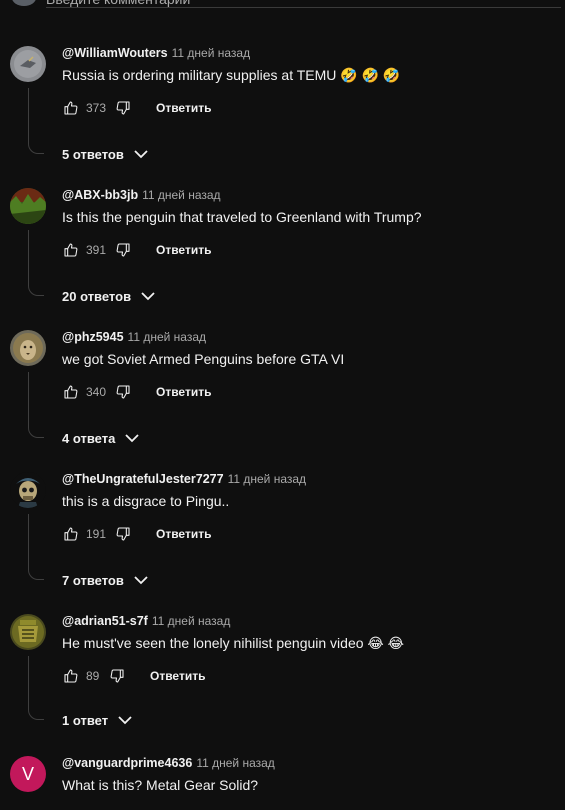  I want to click on avatar-letter: V, so click(27, 773).